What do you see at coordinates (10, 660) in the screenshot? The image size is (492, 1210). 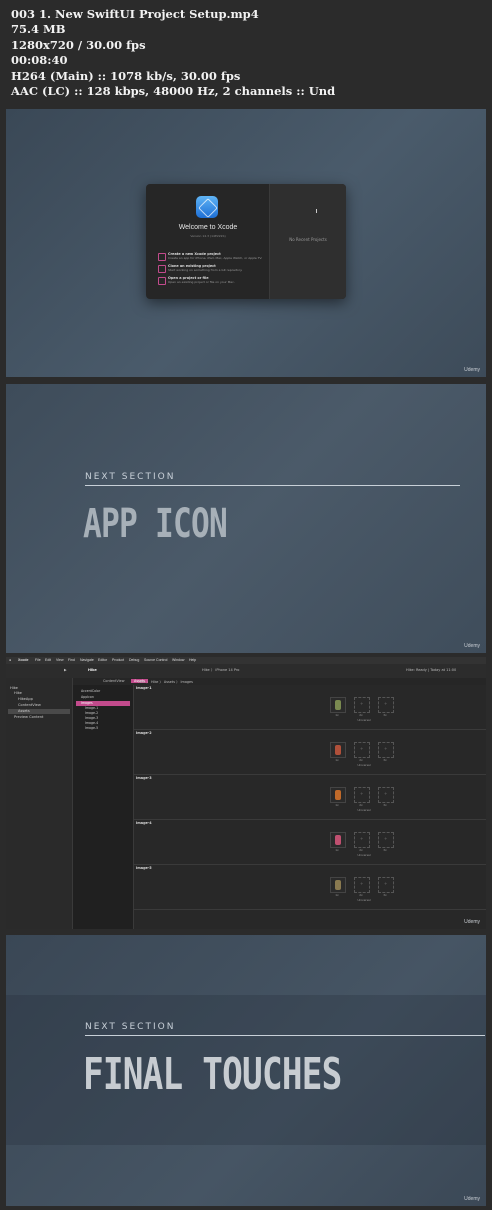 I see `apple-icon: ●` at bounding box center [10, 660].